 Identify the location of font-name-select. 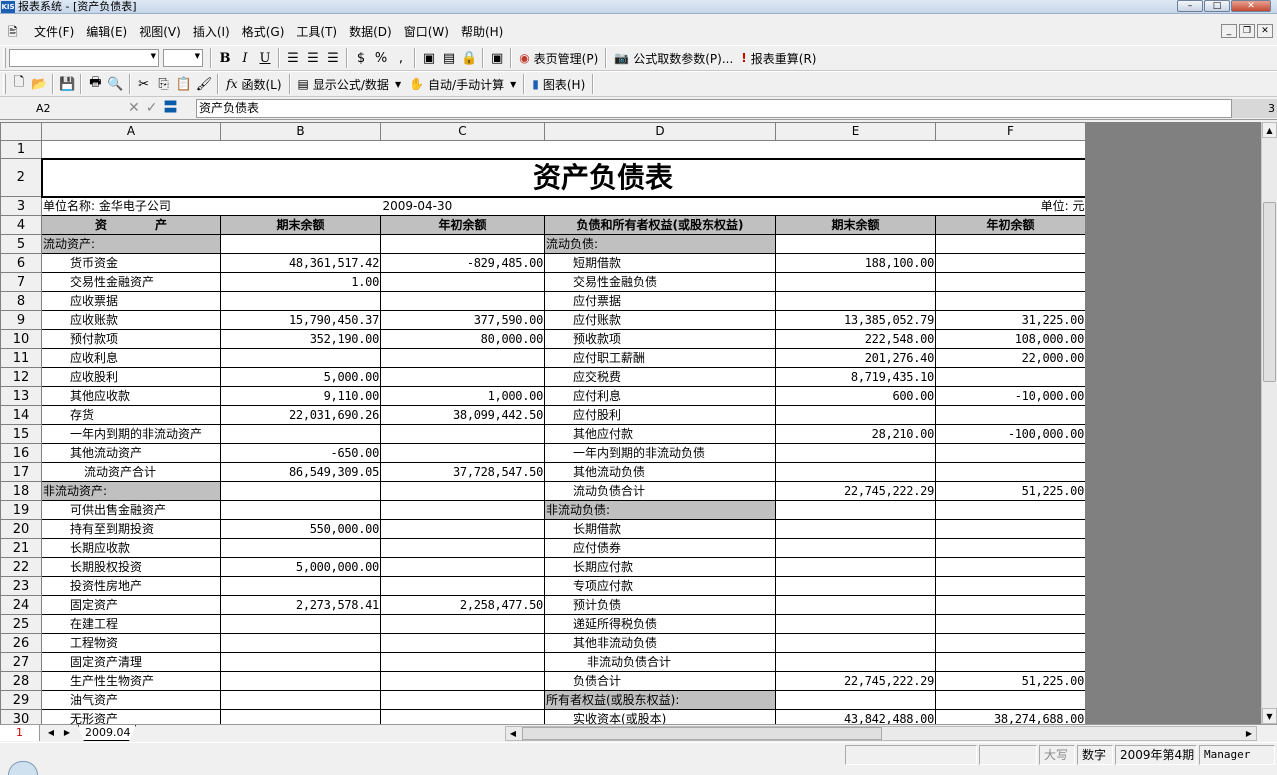
(84, 58).